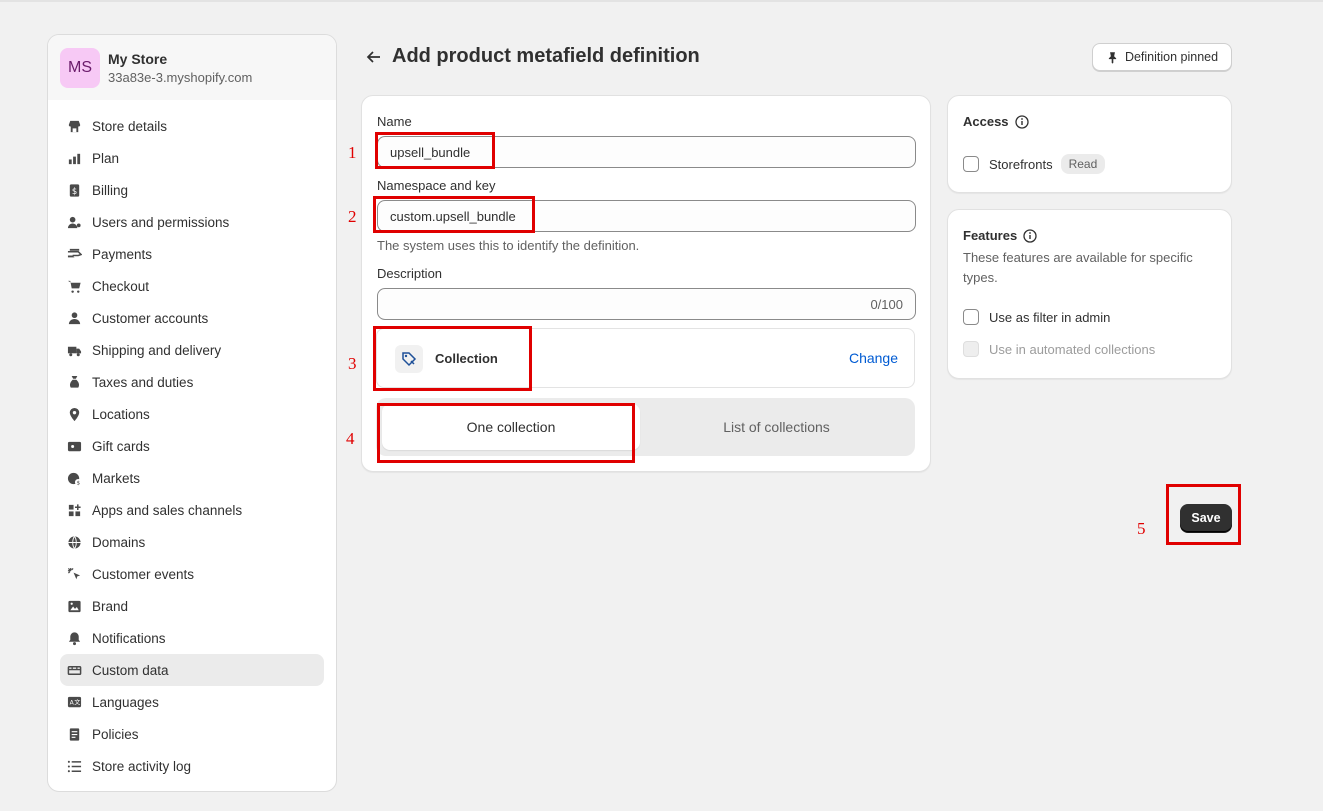  What do you see at coordinates (119, 542) in the screenshot?
I see `sidebar-item-label: Domains` at bounding box center [119, 542].